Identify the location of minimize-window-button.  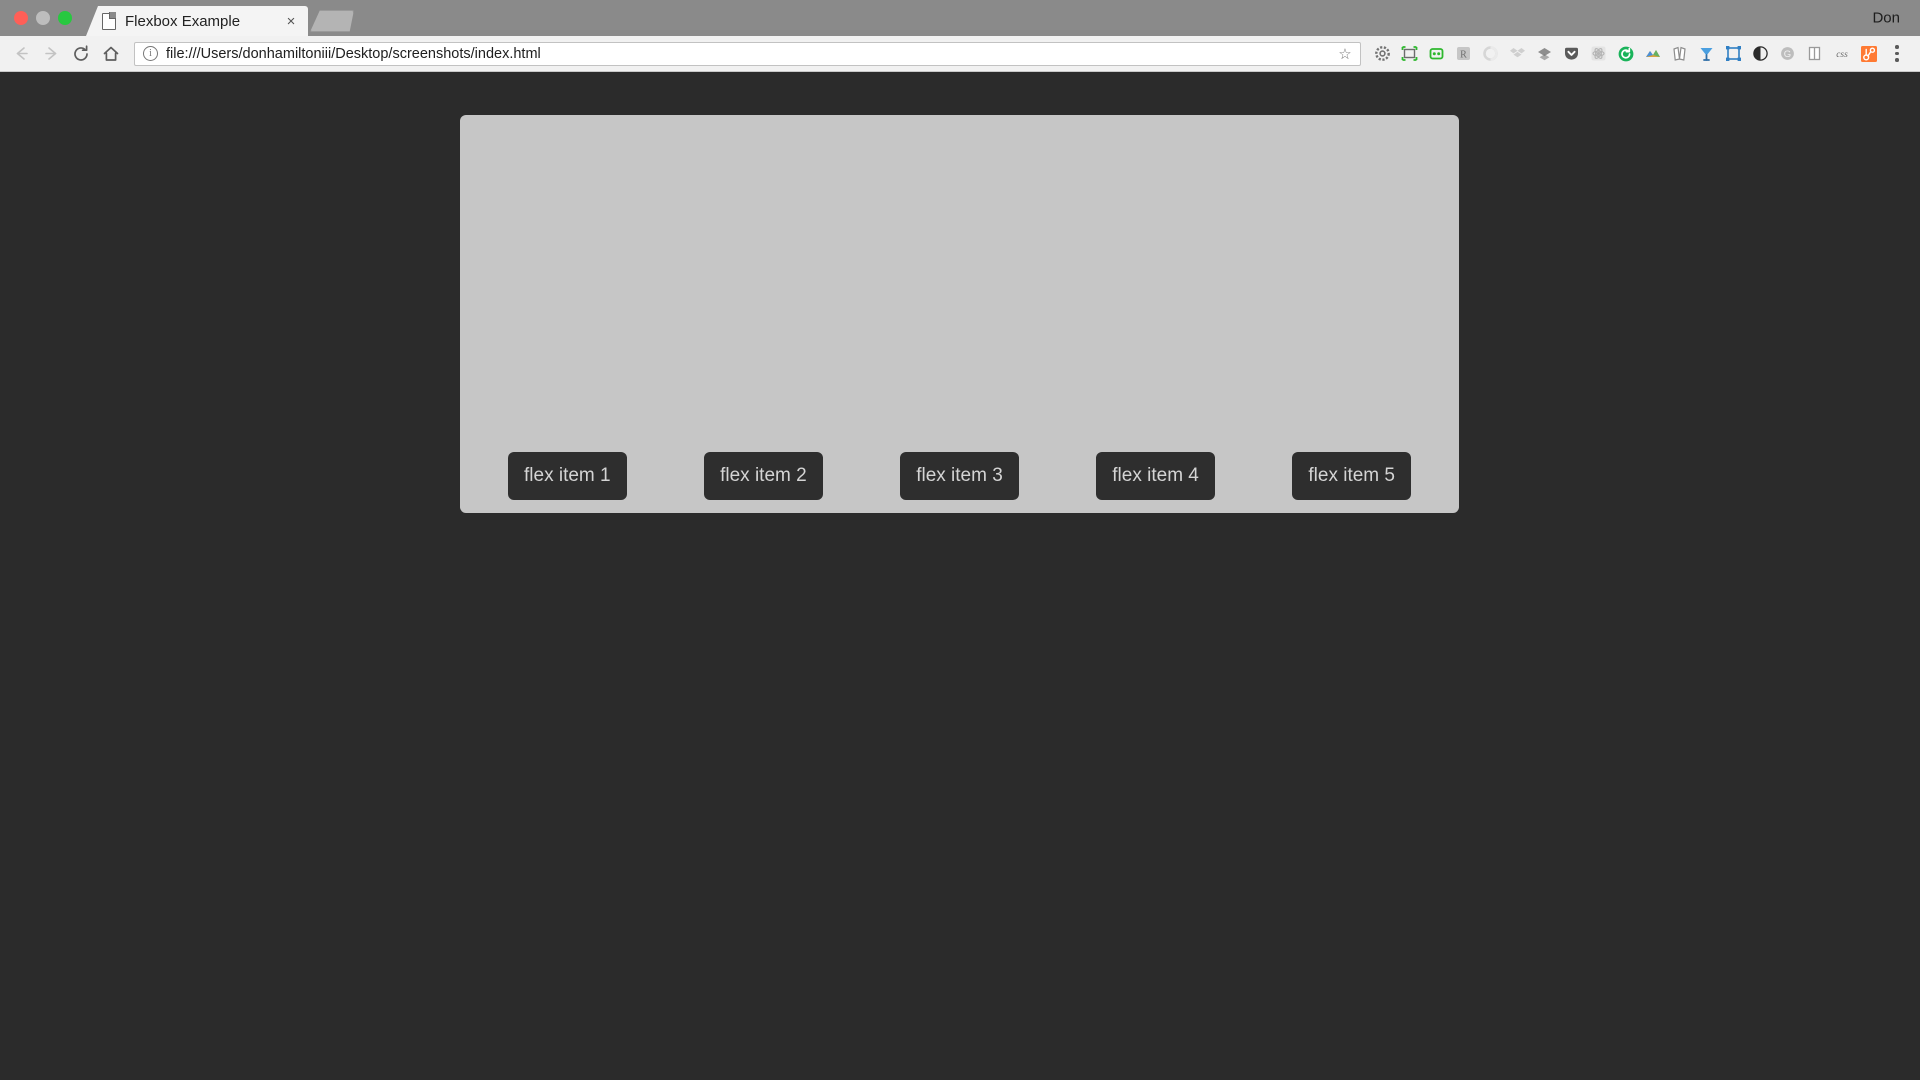
(43, 18).